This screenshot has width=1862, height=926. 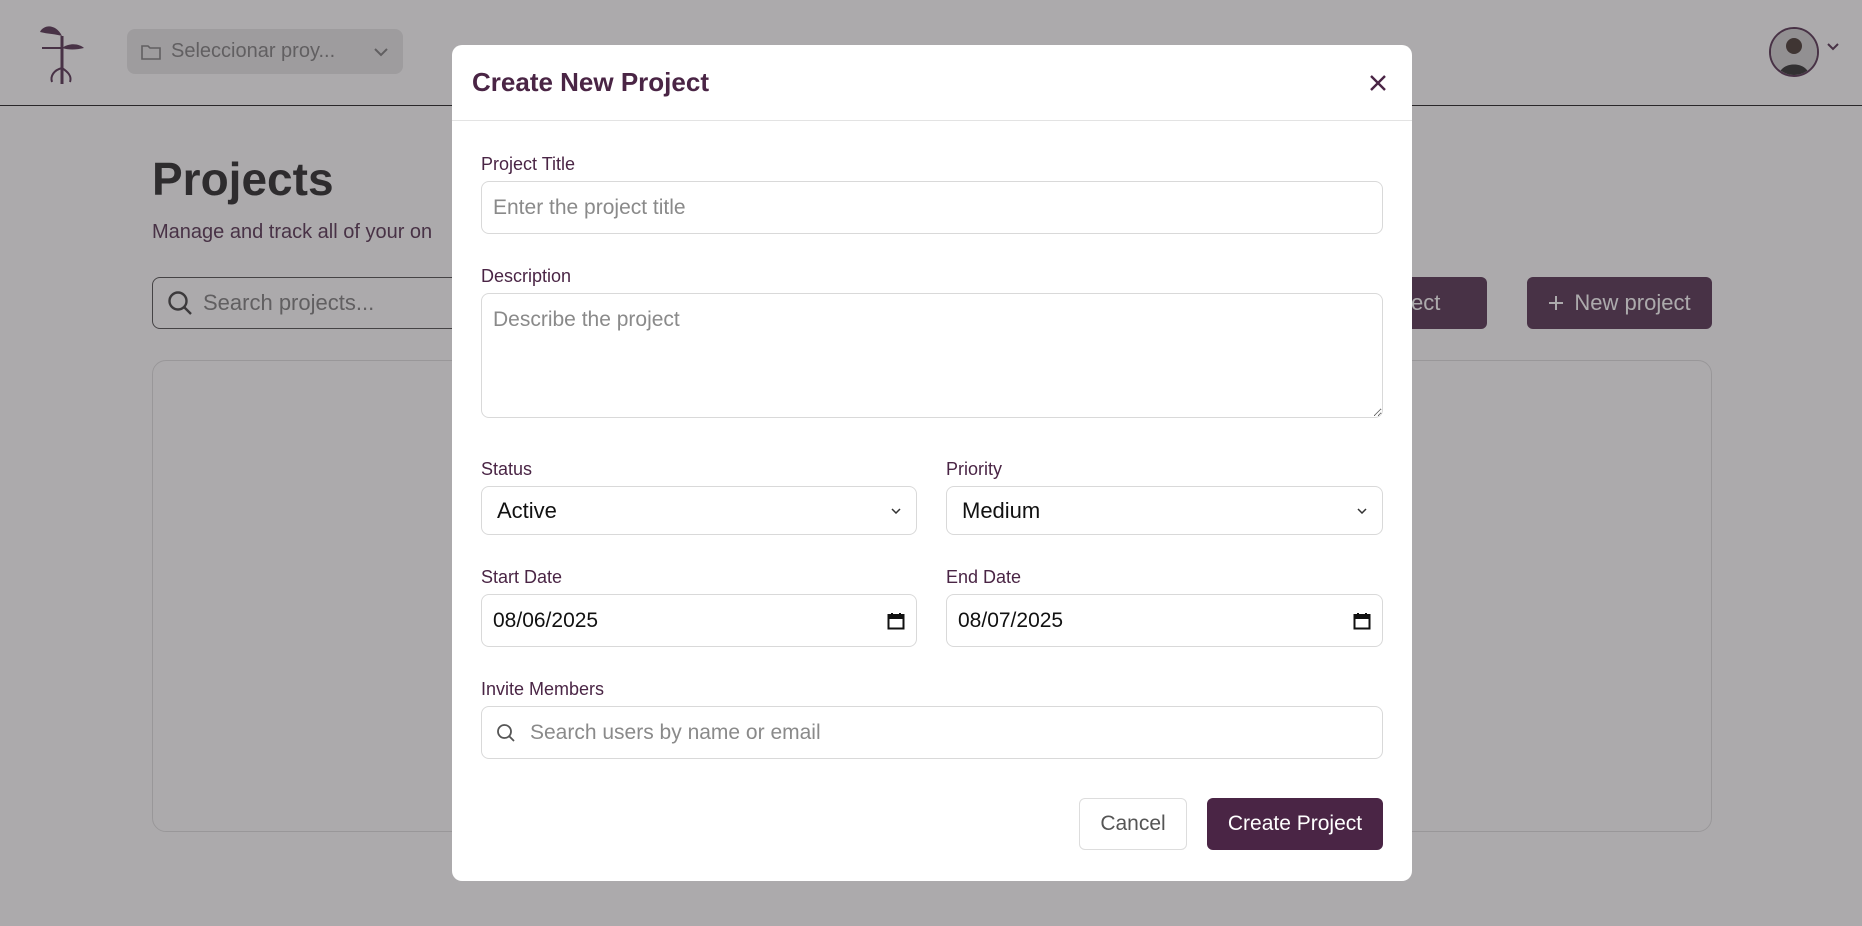 What do you see at coordinates (507, 469) in the screenshot?
I see `status-label: Status` at bounding box center [507, 469].